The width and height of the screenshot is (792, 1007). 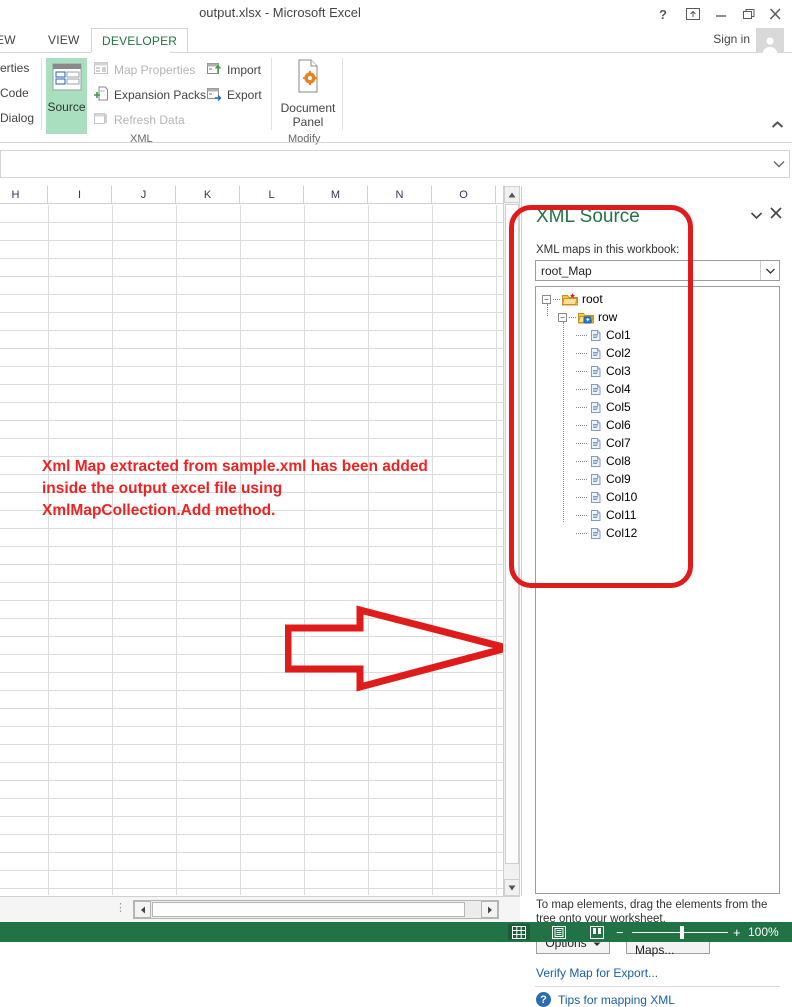 I want to click on xml-tree-node: Col11, so click(x=605, y=515).